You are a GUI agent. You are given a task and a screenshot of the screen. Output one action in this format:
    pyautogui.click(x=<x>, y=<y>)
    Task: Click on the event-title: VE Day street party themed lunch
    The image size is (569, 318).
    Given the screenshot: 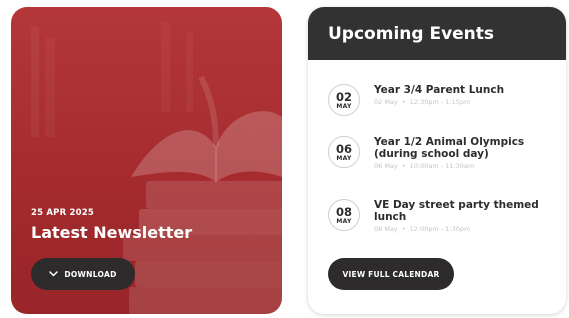 What is the action you would take?
    pyautogui.click(x=464, y=211)
    